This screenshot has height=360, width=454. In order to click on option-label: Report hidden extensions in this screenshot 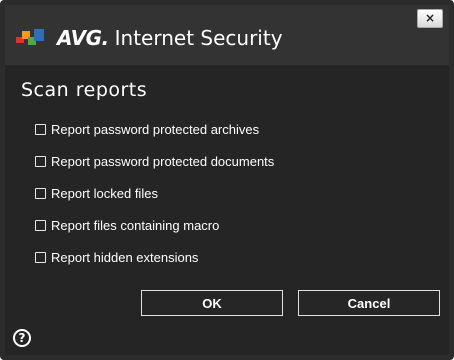, I will do `click(125, 257)`.